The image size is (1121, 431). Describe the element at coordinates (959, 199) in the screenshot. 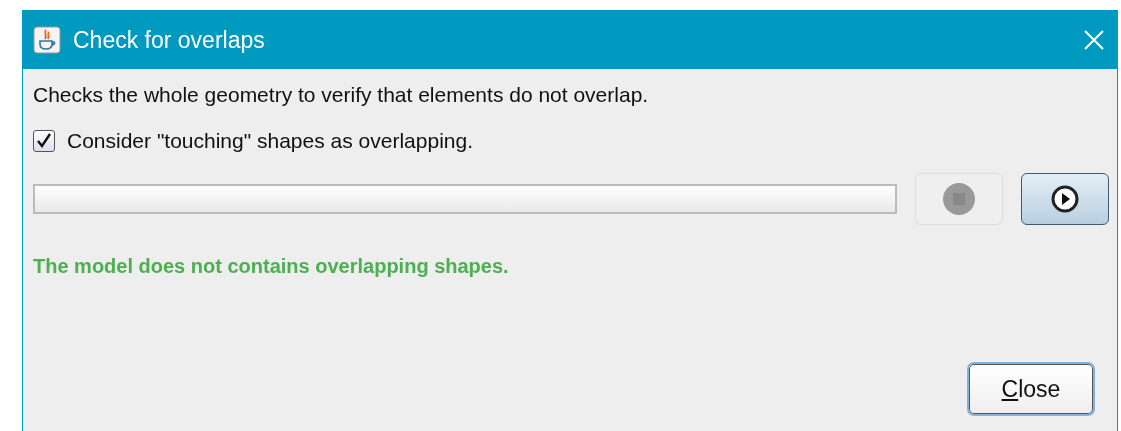

I see `stop-icon` at that location.